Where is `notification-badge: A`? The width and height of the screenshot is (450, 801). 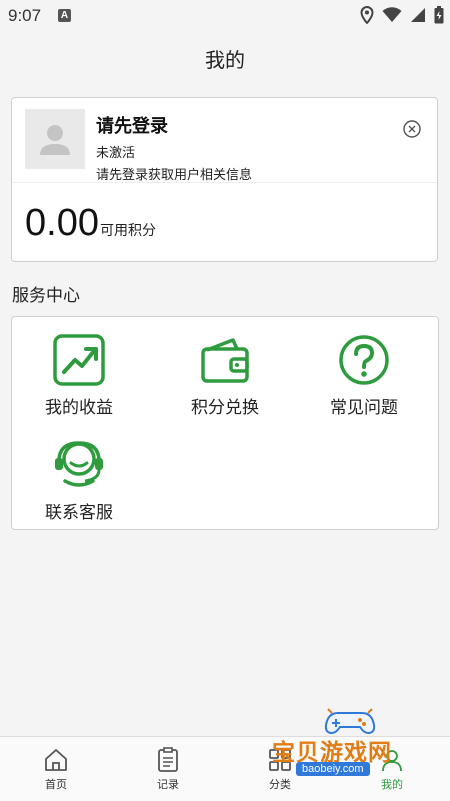
notification-badge: A is located at coordinates (64, 15).